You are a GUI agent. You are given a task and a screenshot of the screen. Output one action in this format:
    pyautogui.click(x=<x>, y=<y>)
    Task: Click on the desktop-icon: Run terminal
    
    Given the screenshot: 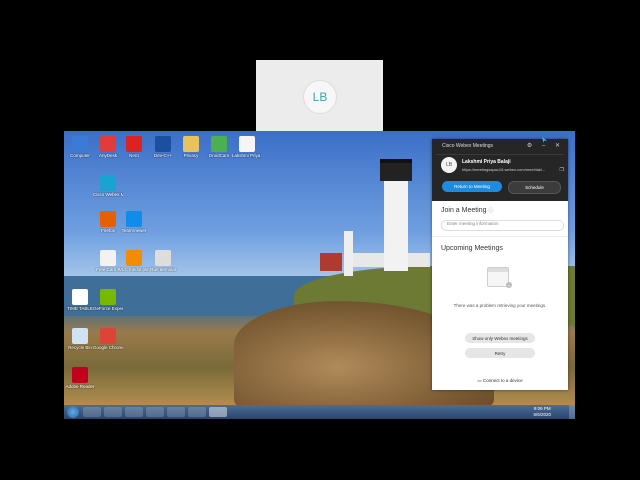 What is the action you would take?
    pyautogui.click(x=163, y=266)
    